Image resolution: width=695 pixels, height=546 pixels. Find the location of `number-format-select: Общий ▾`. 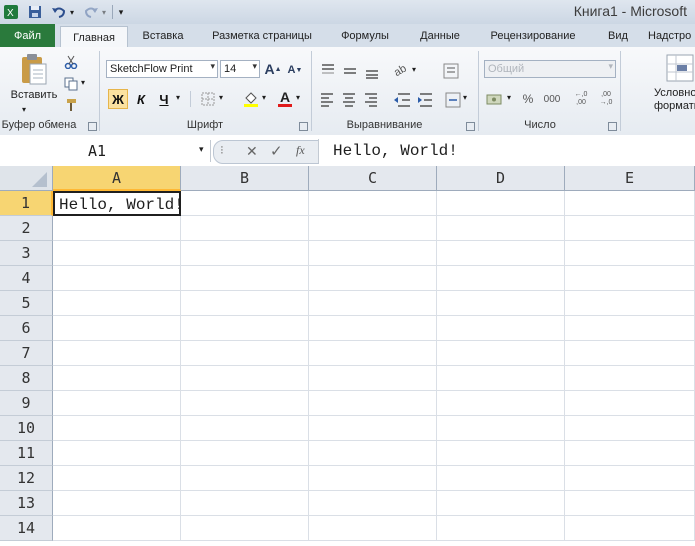

number-format-select: Общий ▾ is located at coordinates (550, 69).